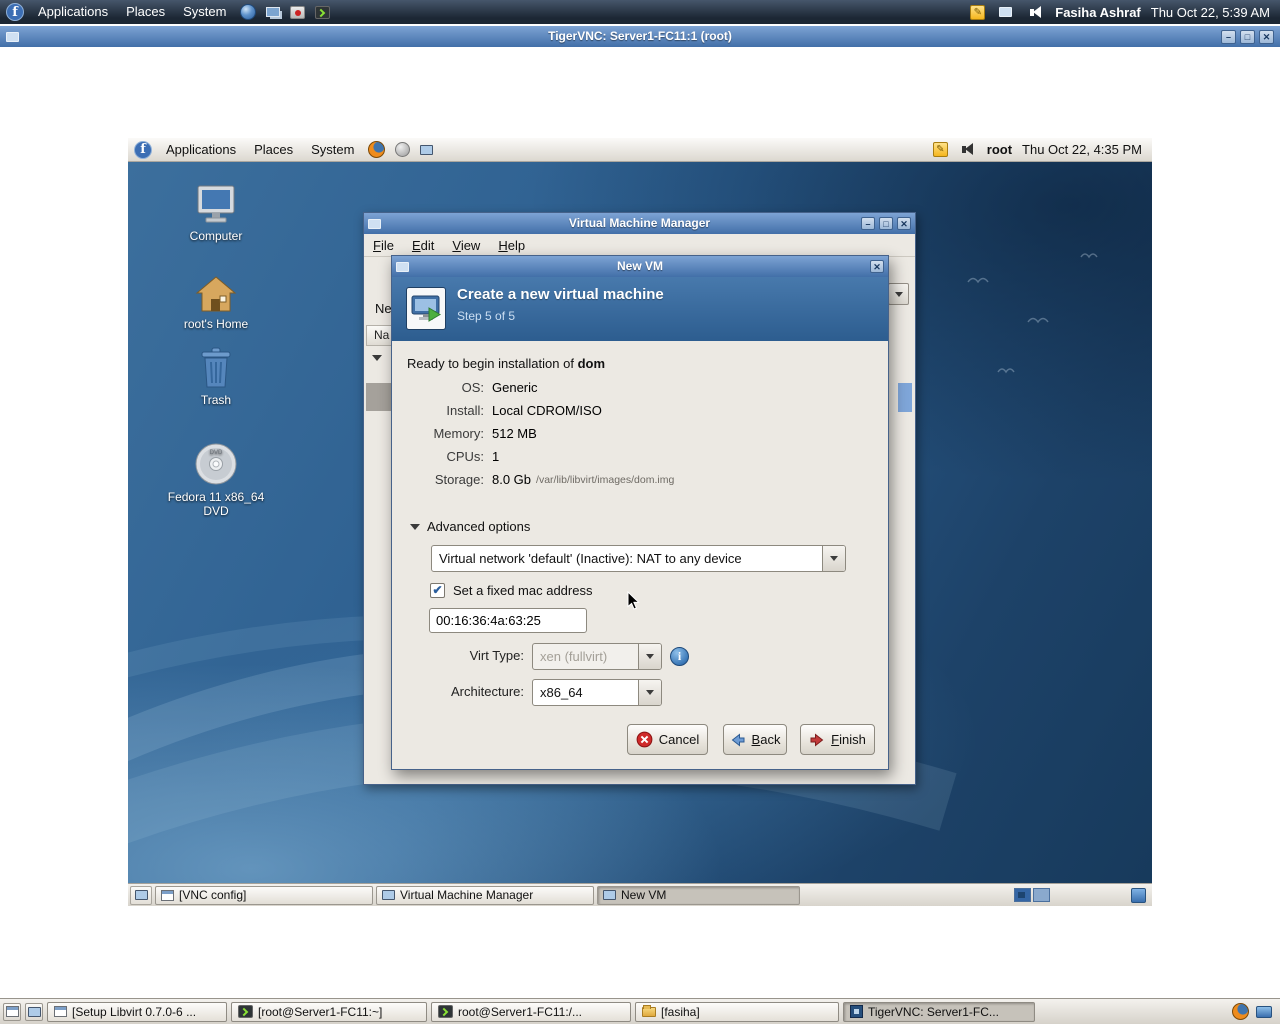 The width and height of the screenshot is (1280, 1024). Describe the element at coordinates (1247, 36) in the screenshot. I see `vnc-maximize-button: □` at that location.